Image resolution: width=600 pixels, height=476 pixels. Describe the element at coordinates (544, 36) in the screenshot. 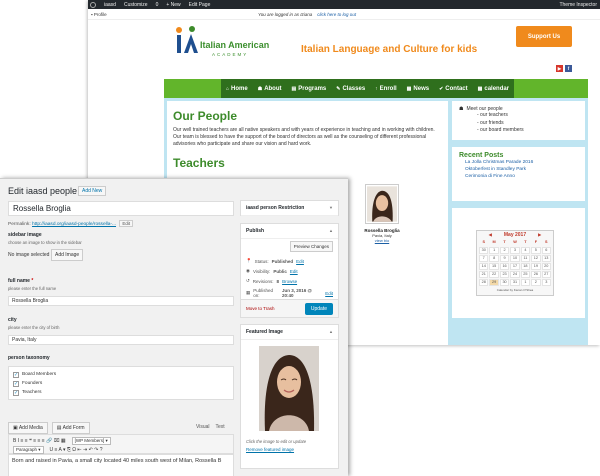

I see `support-us-button: Support Us` at that location.